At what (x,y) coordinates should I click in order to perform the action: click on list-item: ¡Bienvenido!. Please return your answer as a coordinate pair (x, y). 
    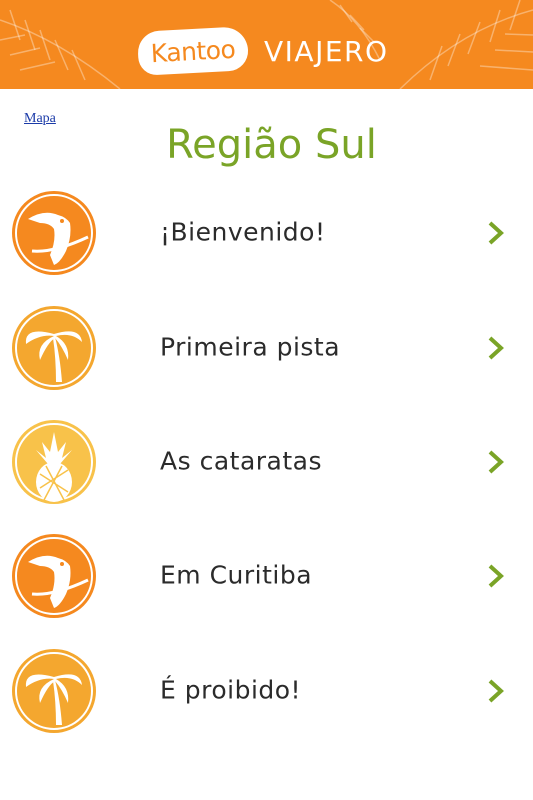
    Looking at the image, I should click on (266, 232).